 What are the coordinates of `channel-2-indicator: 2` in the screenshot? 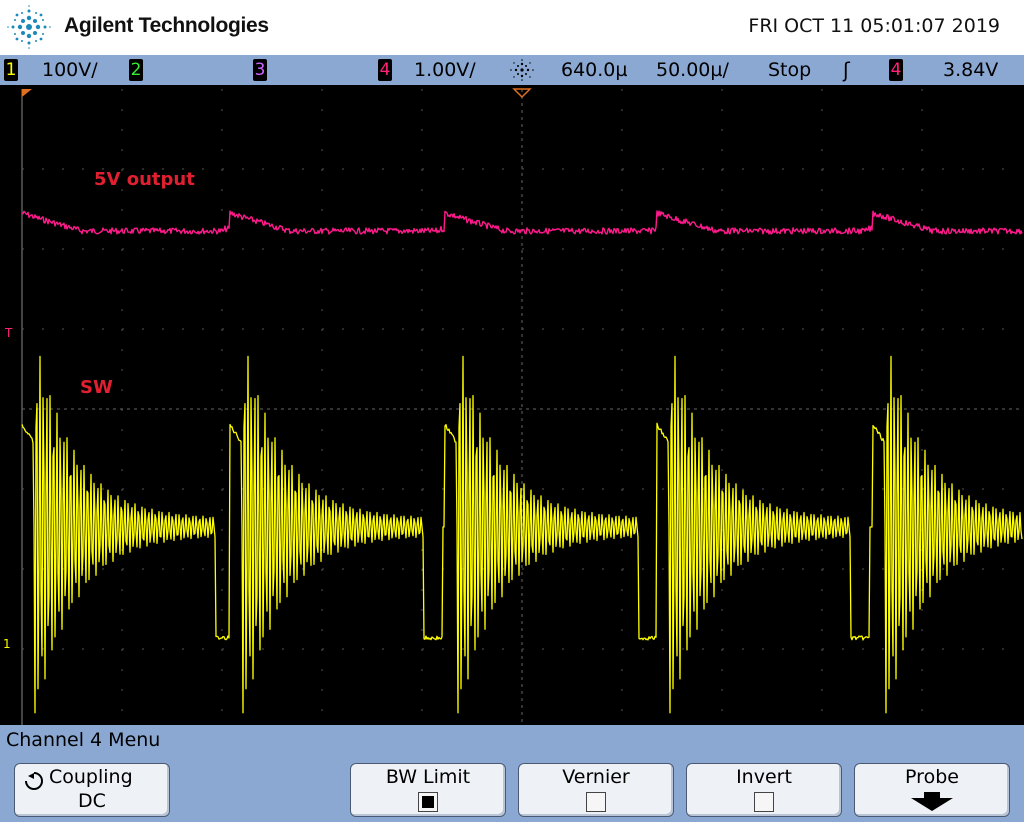 It's located at (136, 70).